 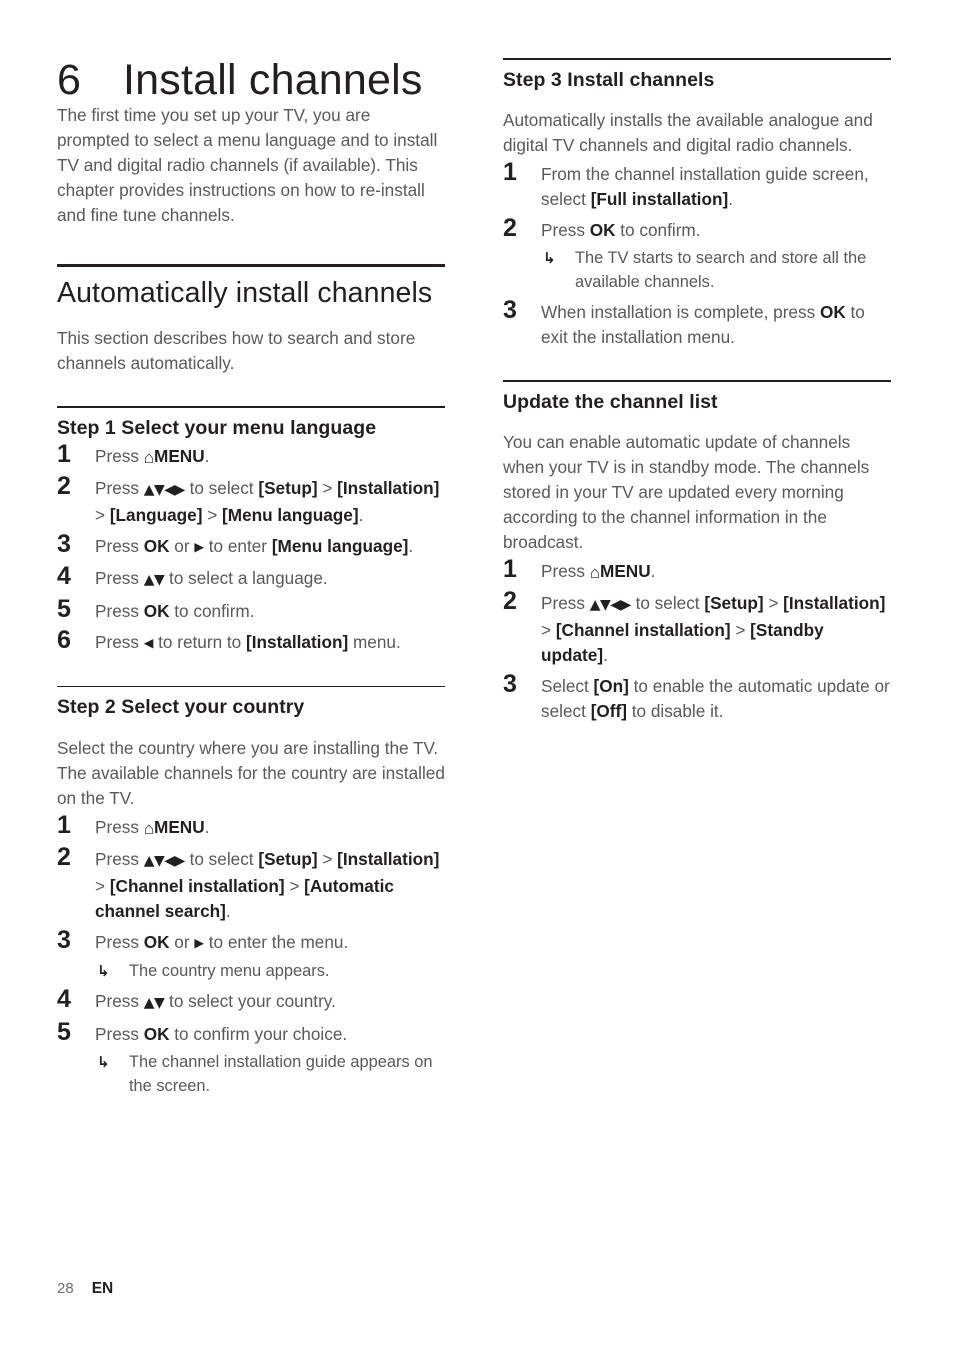 I want to click on menu-keyword: [Full installation], so click(x=659, y=198).